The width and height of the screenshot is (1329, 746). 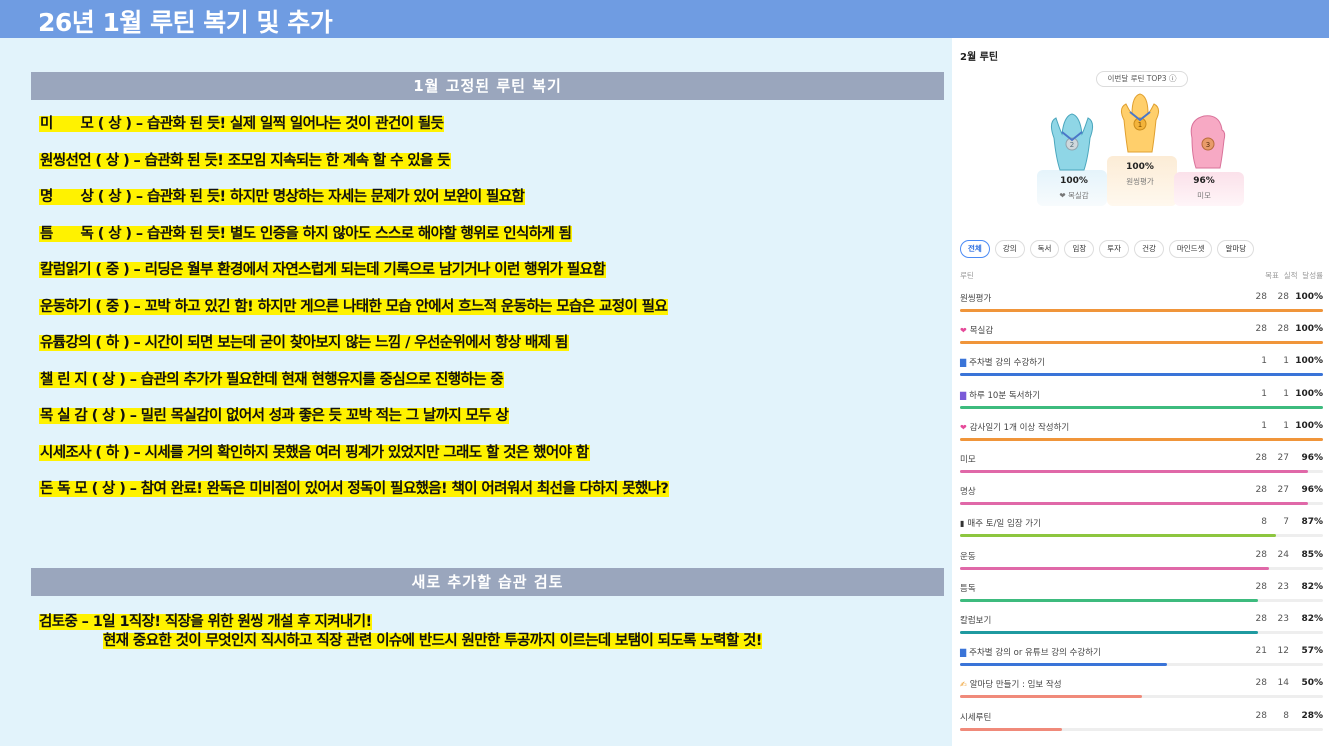 I want to click on routine-rate: 57%, so click(x=1312, y=651).